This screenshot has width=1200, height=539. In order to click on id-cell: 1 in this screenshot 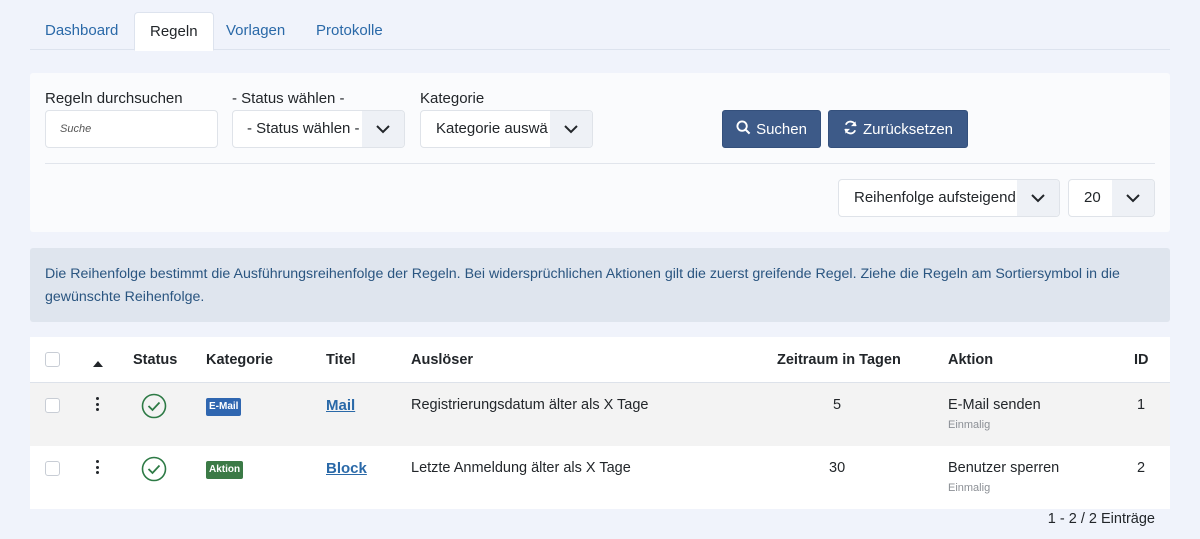, I will do `click(1141, 405)`.